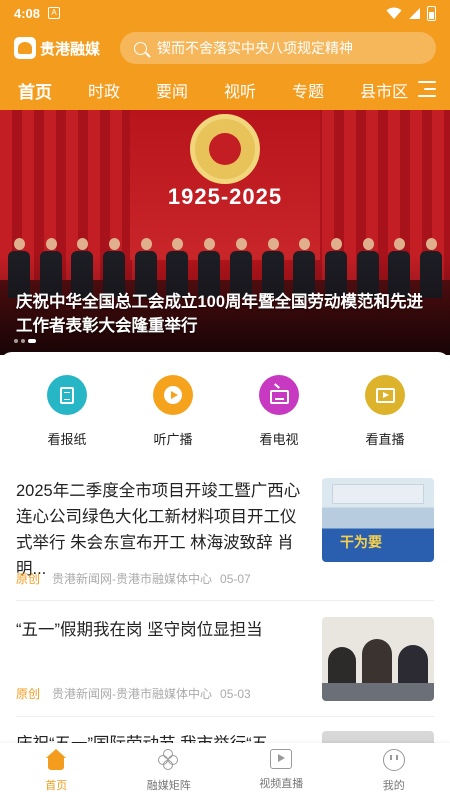 The width and height of the screenshot is (450, 801). I want to click on quick-link-label: 看电视, so click(279, 439).